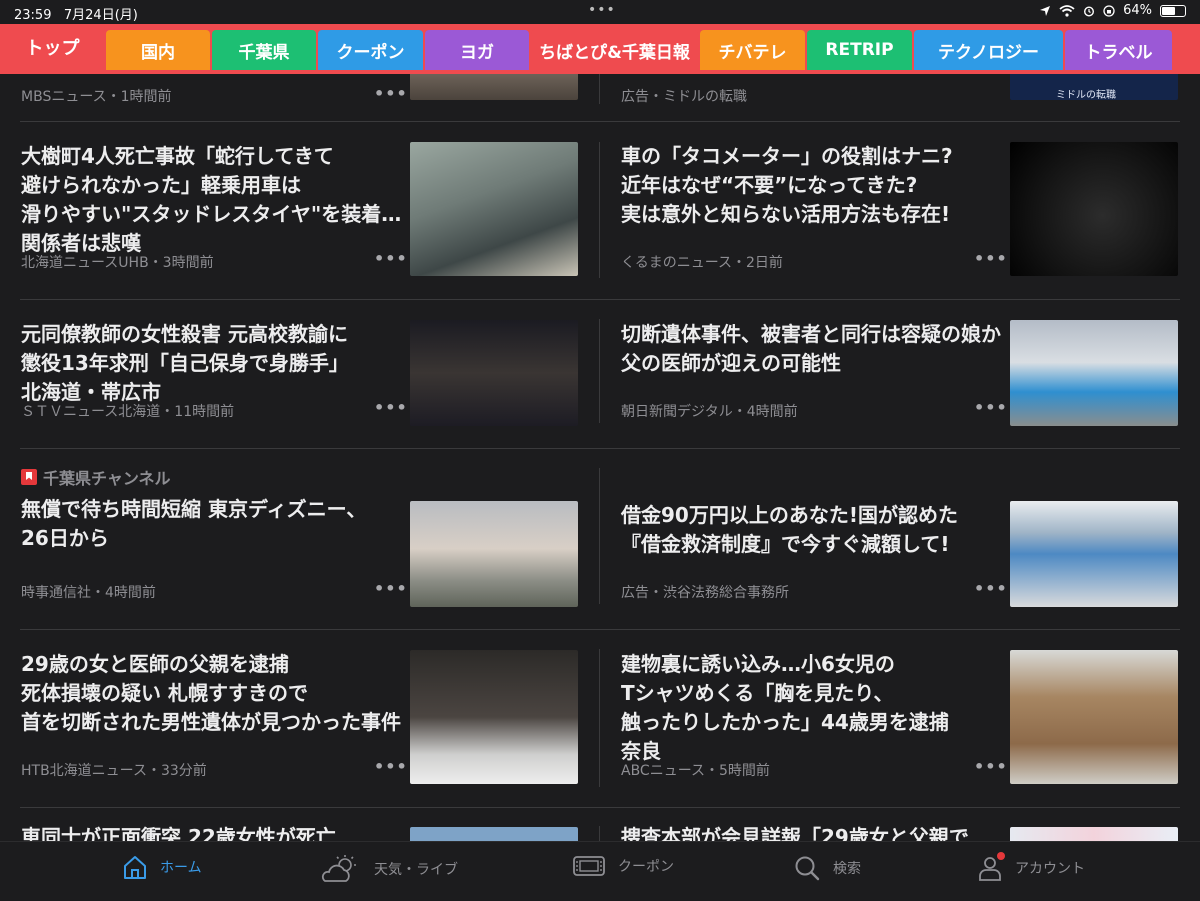 Image resolution: width=1200 pixels, height=901 pixels. I want to click on search-icon, so click(807, 868).